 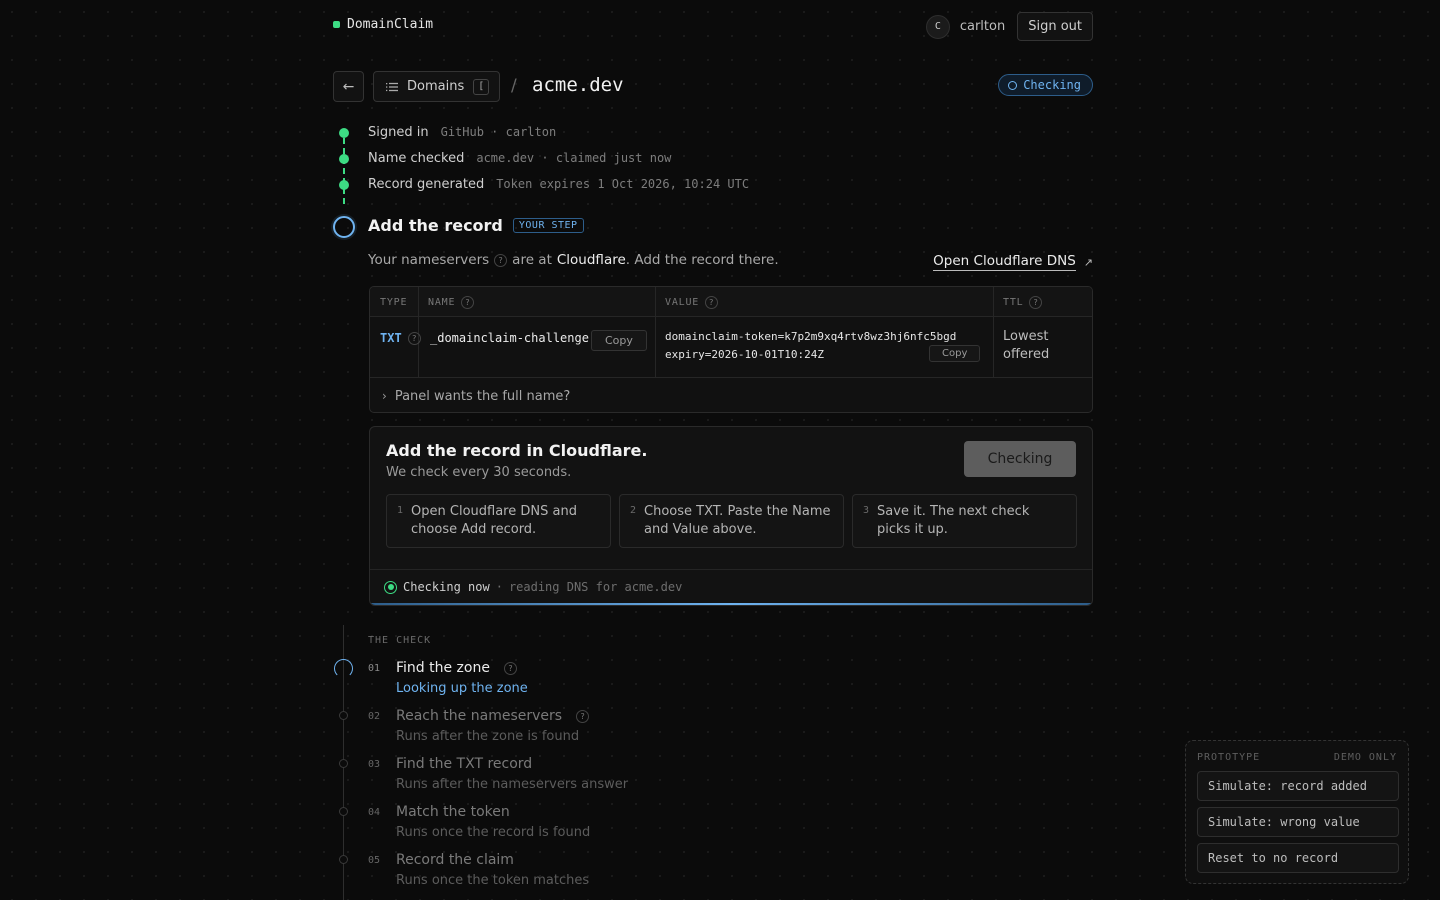 I want to click on record-name: _domainclaim-challenge, so click(x=509, y=338).